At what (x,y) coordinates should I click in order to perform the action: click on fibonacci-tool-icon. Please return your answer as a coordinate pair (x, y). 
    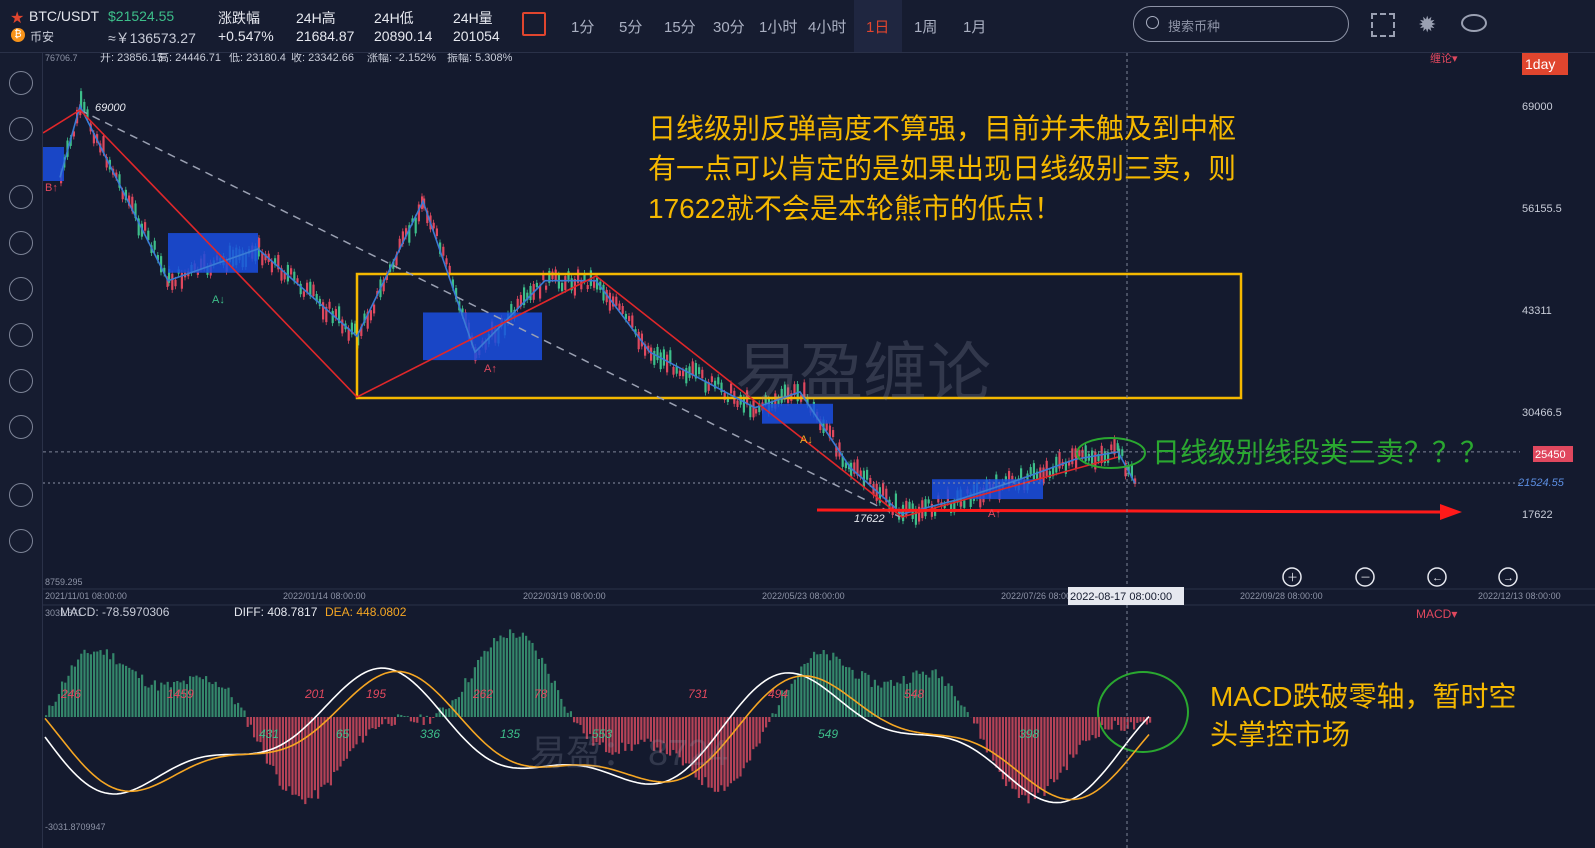
    Looking at the image, I should click on (21, 335).